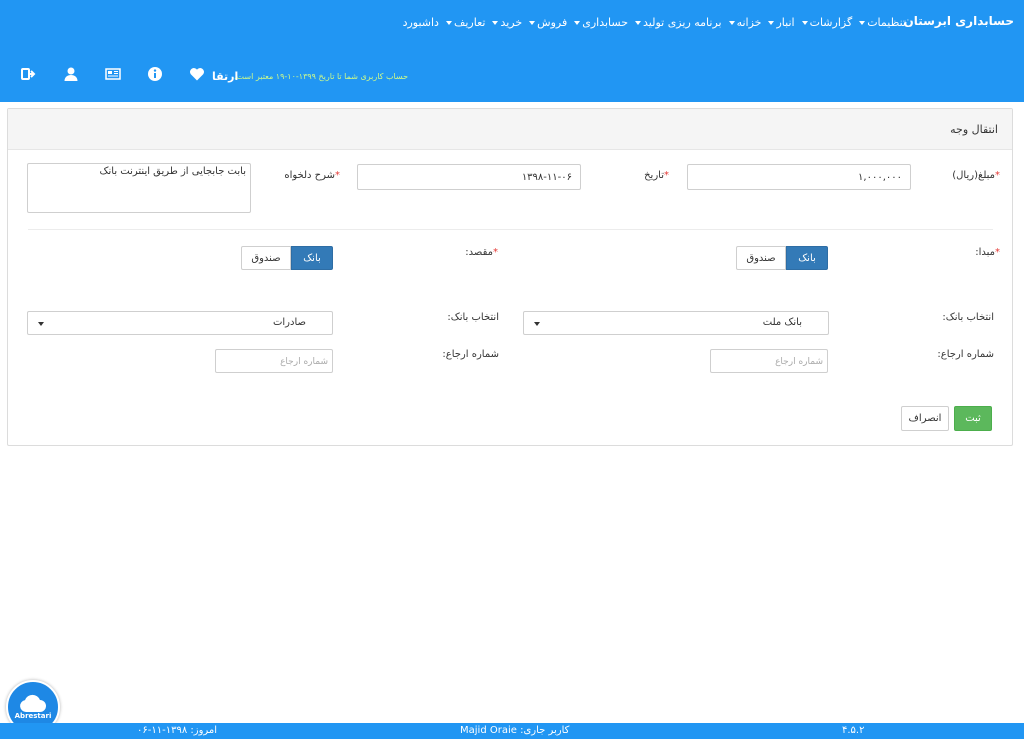 The width and height of the screenshot is (1024, 739). I want to click on menu-item-accounting: حسابداری, so click(601, 22).